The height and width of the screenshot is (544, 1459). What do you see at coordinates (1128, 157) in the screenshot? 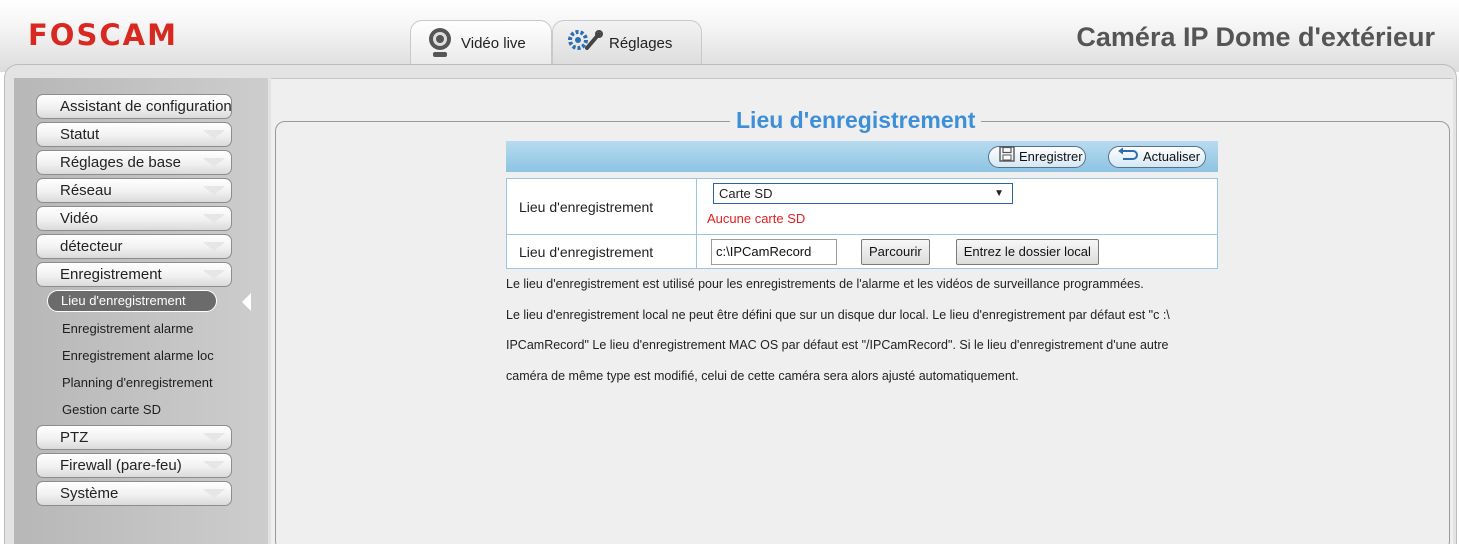
I see `refresh-arrow-icon` at bounding box center [1128, 157].